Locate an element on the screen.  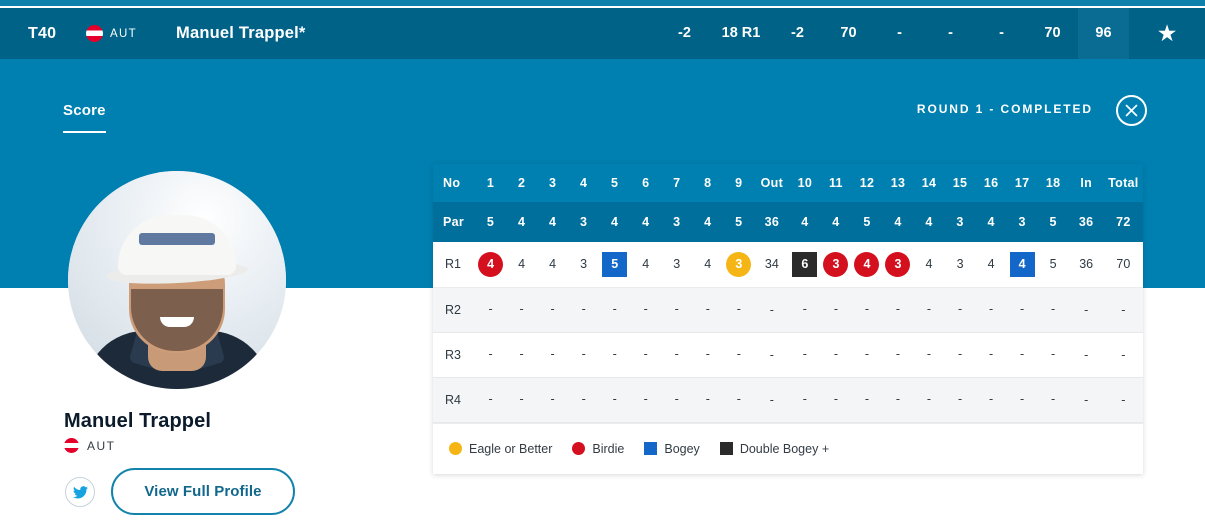
stat-to-par: -2 is located at coordinates (684, 33).